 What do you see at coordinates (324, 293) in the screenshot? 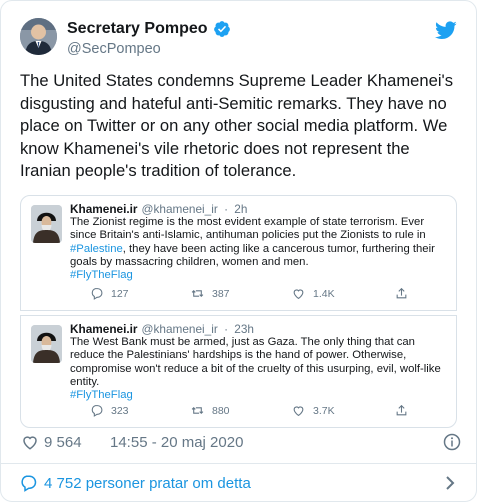
I see `like-count: 1.4K` at bounding box center [324, 293].